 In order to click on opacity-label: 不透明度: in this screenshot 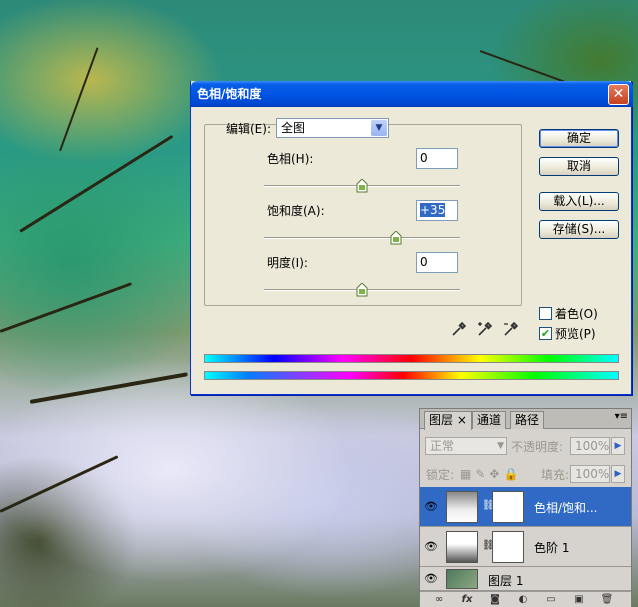, I will do `click(537, 447)`.